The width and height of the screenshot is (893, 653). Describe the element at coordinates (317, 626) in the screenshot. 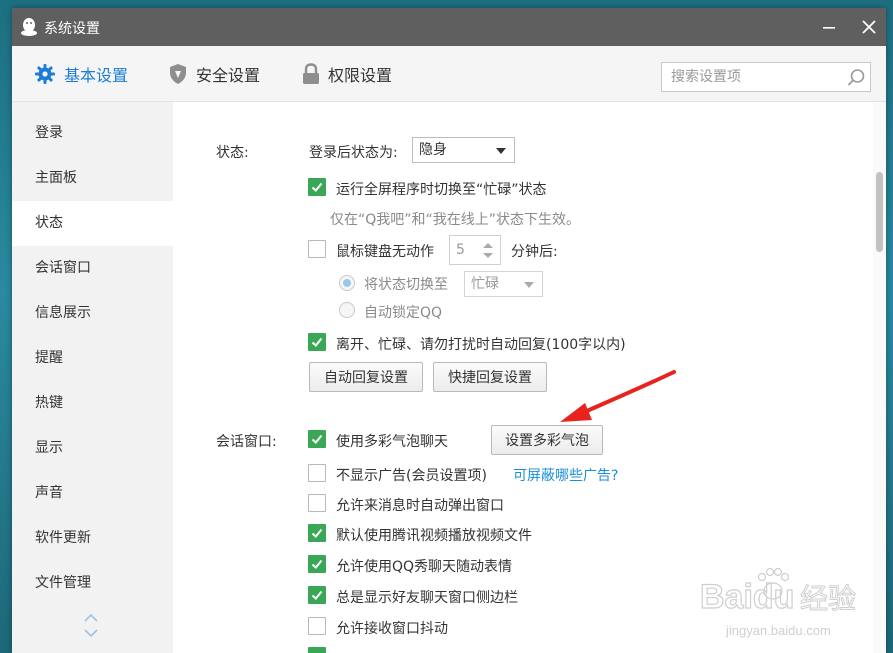

I see `shake-checkbox` at that location.